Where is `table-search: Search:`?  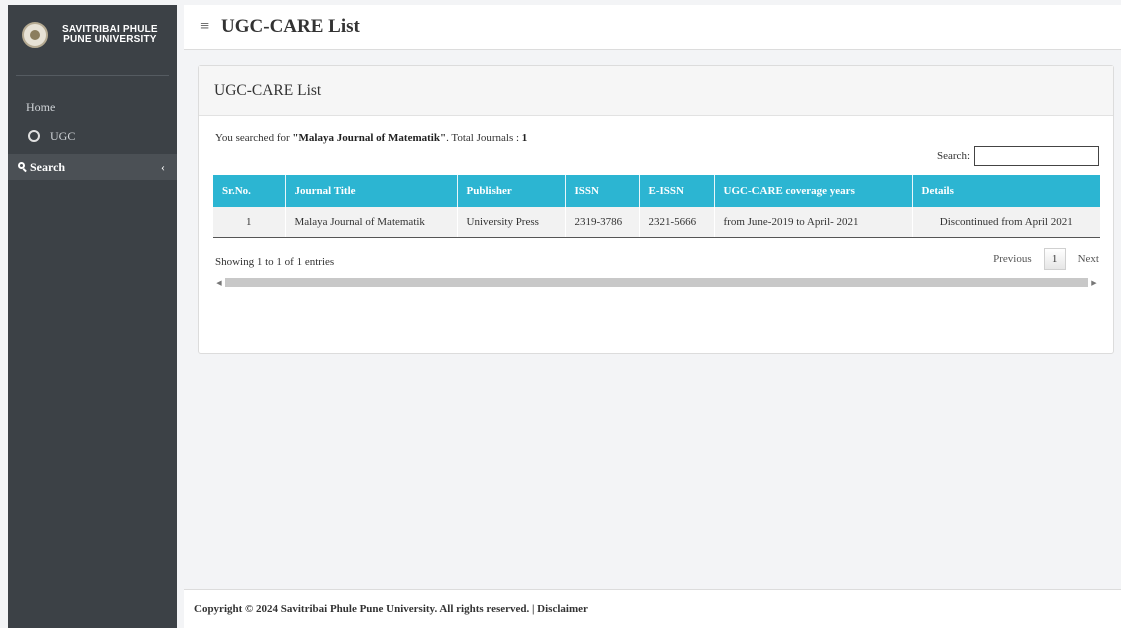 table-search: Search: is located at coordinates (1018, 156).